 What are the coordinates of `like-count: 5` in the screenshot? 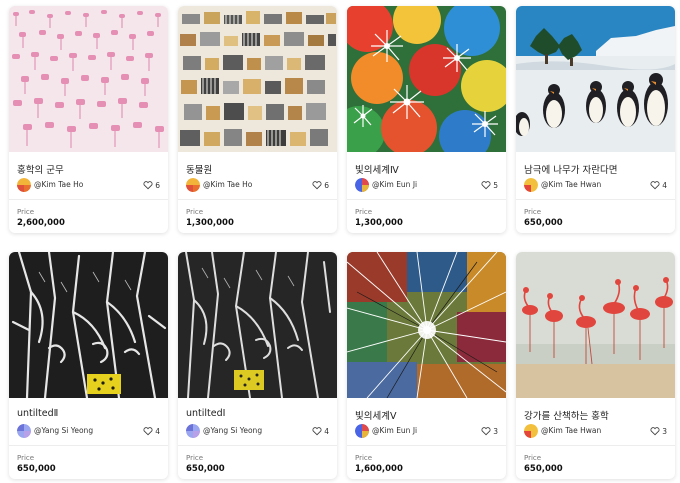 It's located at (495, 185).